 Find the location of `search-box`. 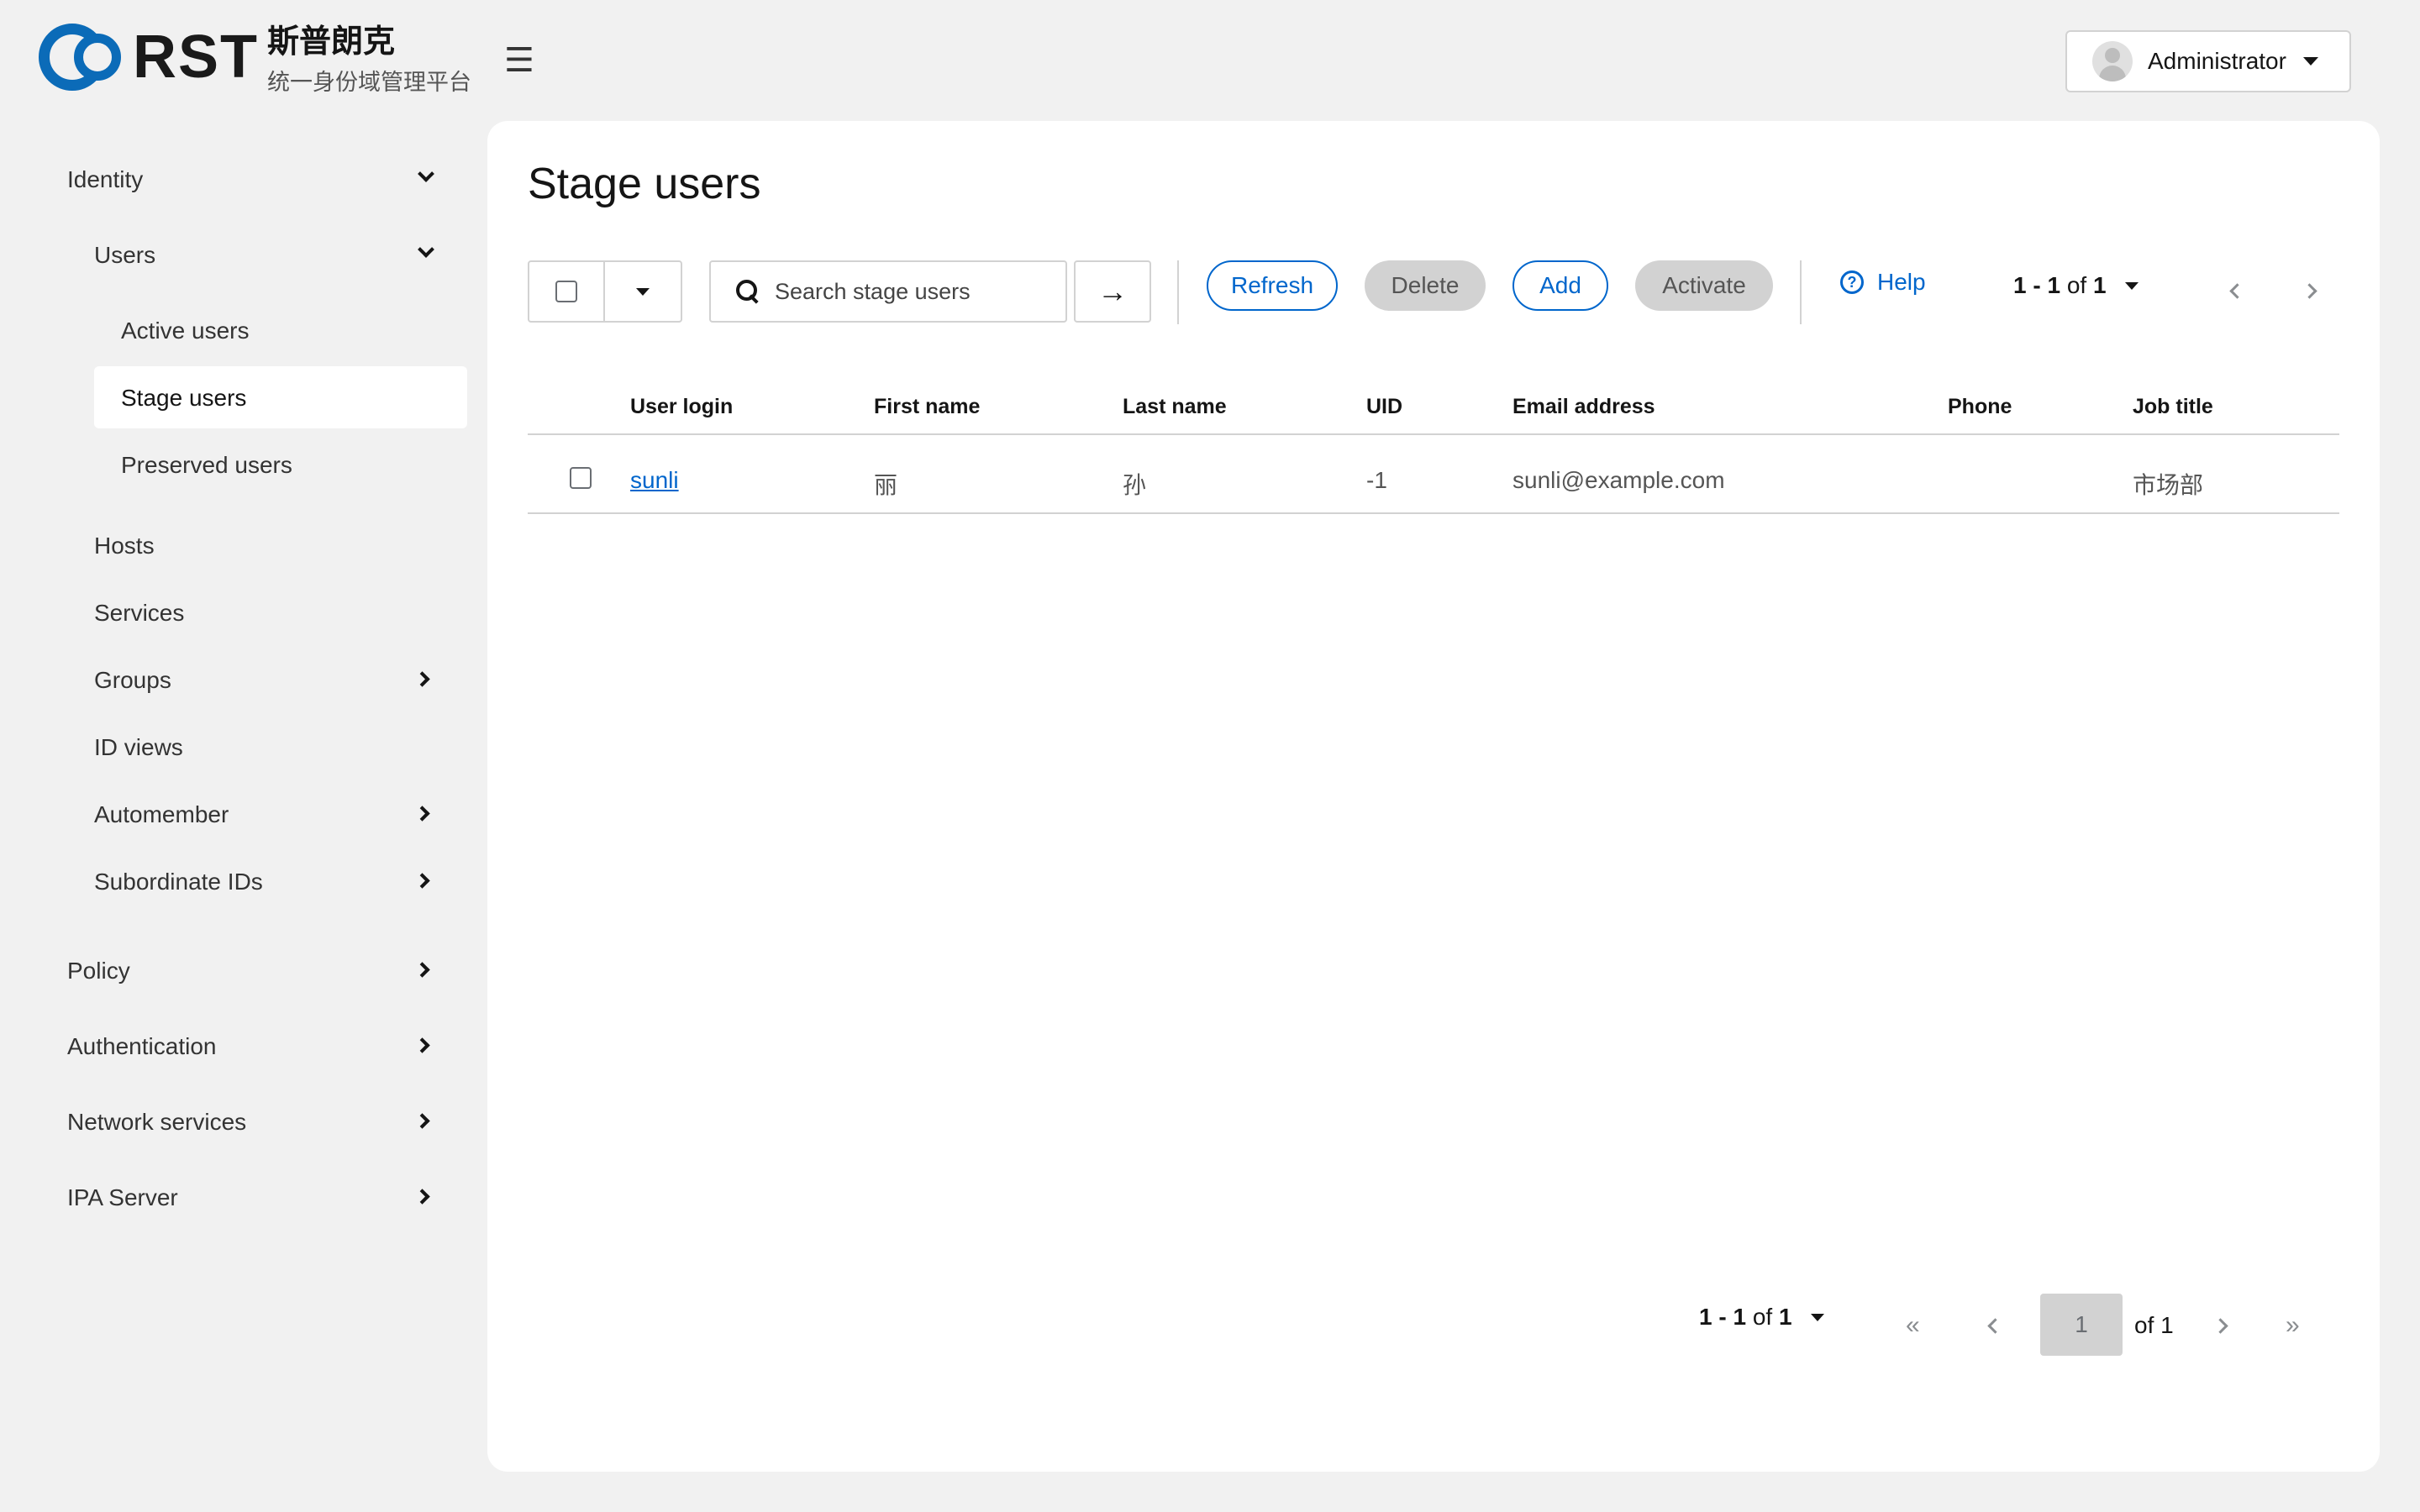

search-box is located at coordinates (888, 291).